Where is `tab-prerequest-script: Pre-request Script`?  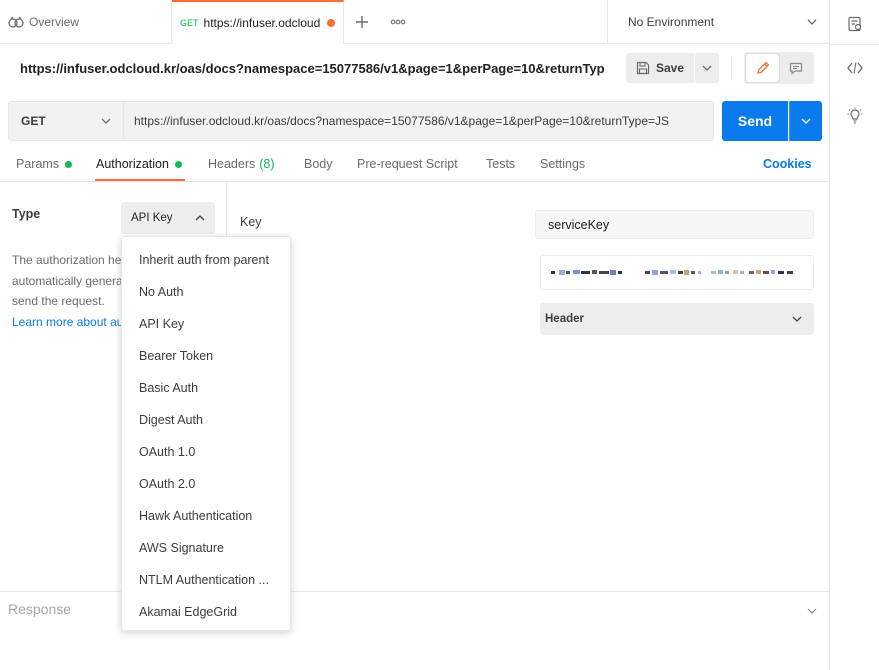 tab-prerequest-script: Pre-request Script is located at coordinates (407, 164).